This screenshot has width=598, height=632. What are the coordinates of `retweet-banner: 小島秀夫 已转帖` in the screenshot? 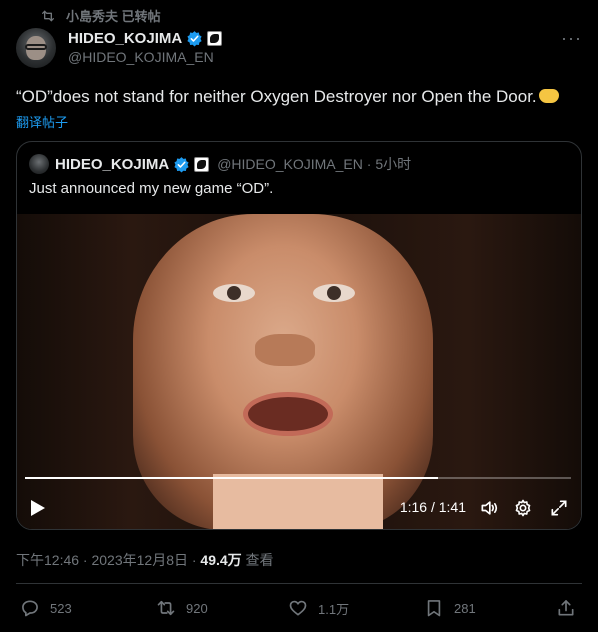 It's located at (100, 15).